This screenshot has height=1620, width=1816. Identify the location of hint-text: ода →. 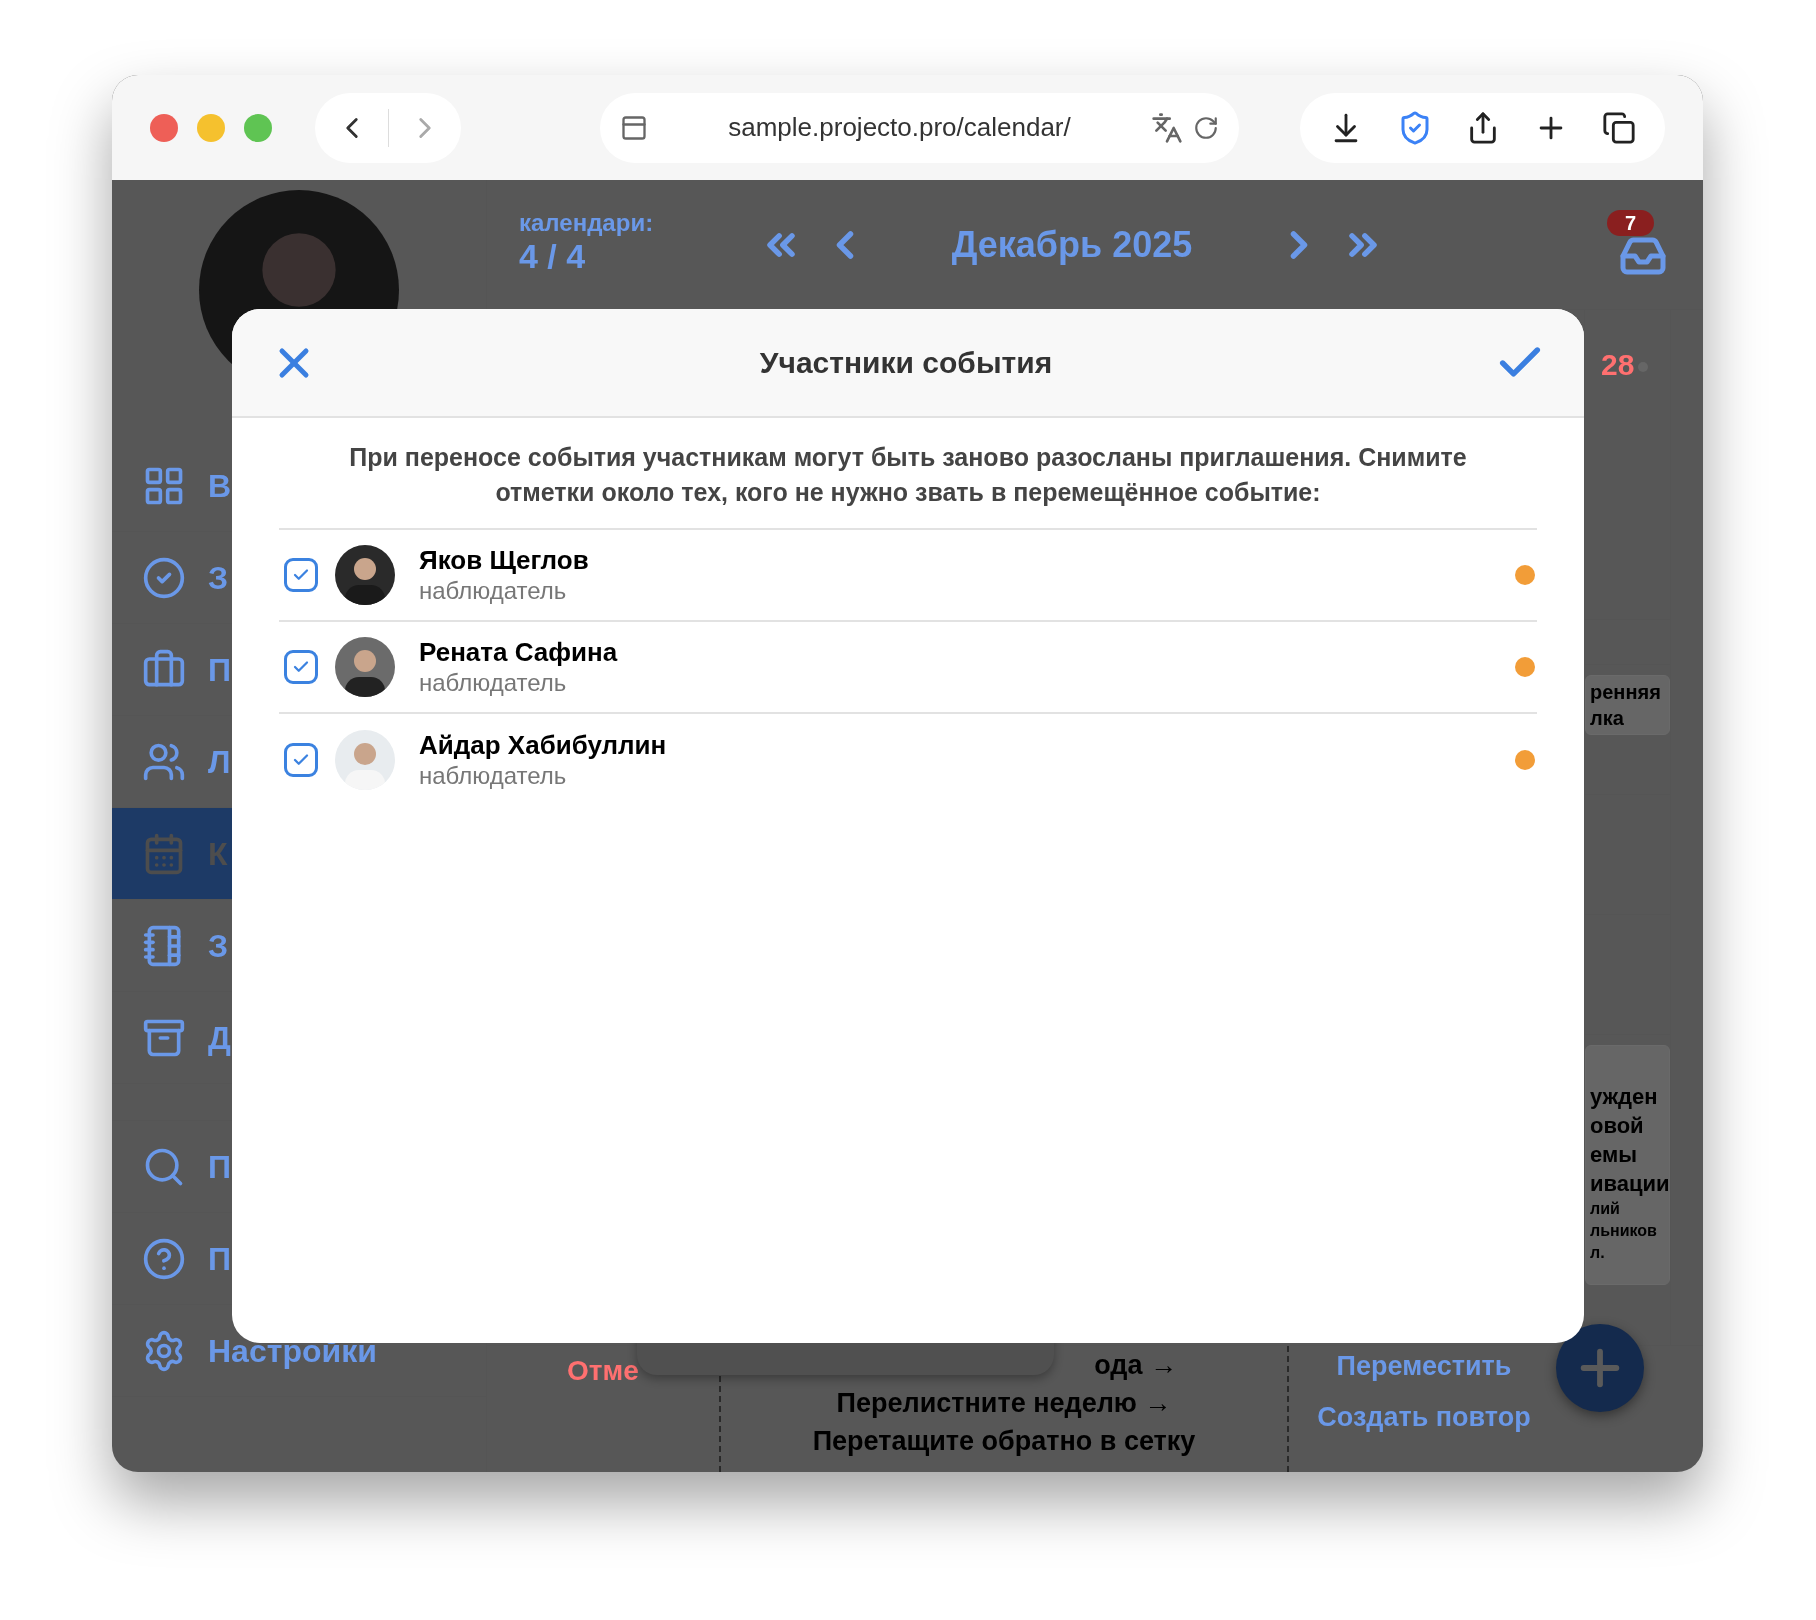
(1135, 1365).